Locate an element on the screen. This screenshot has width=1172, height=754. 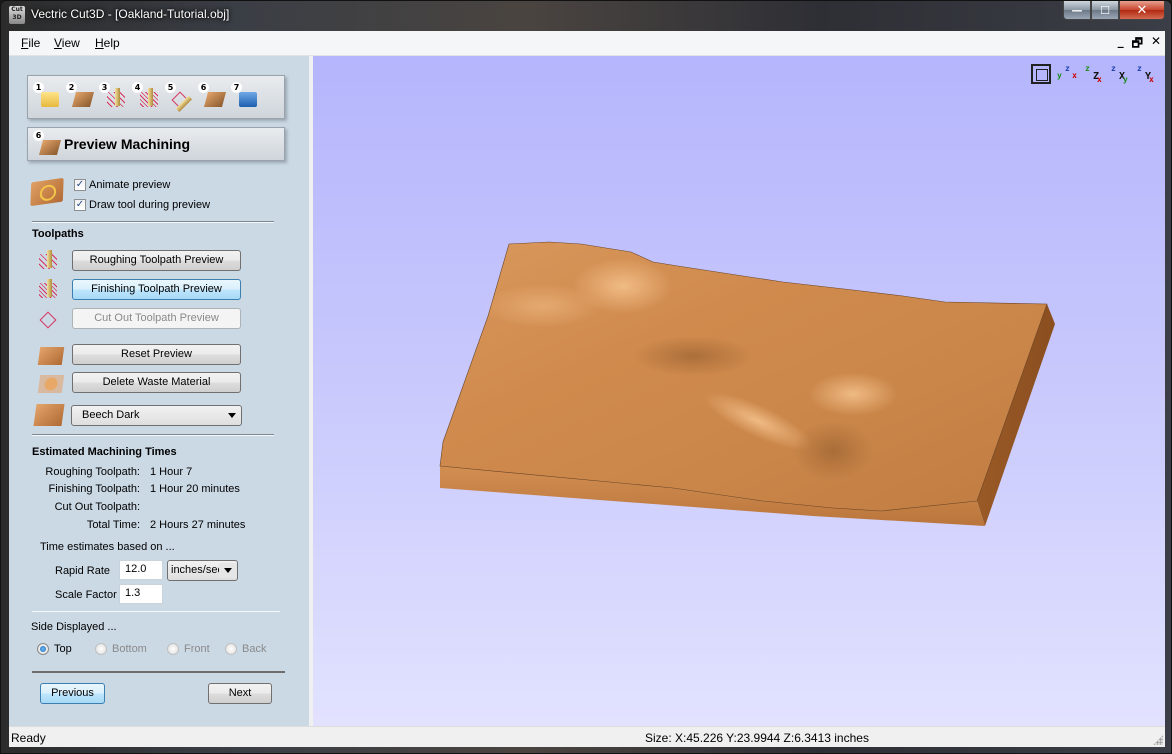
material-select: Beech Dark is located at coordinates (156, 415).